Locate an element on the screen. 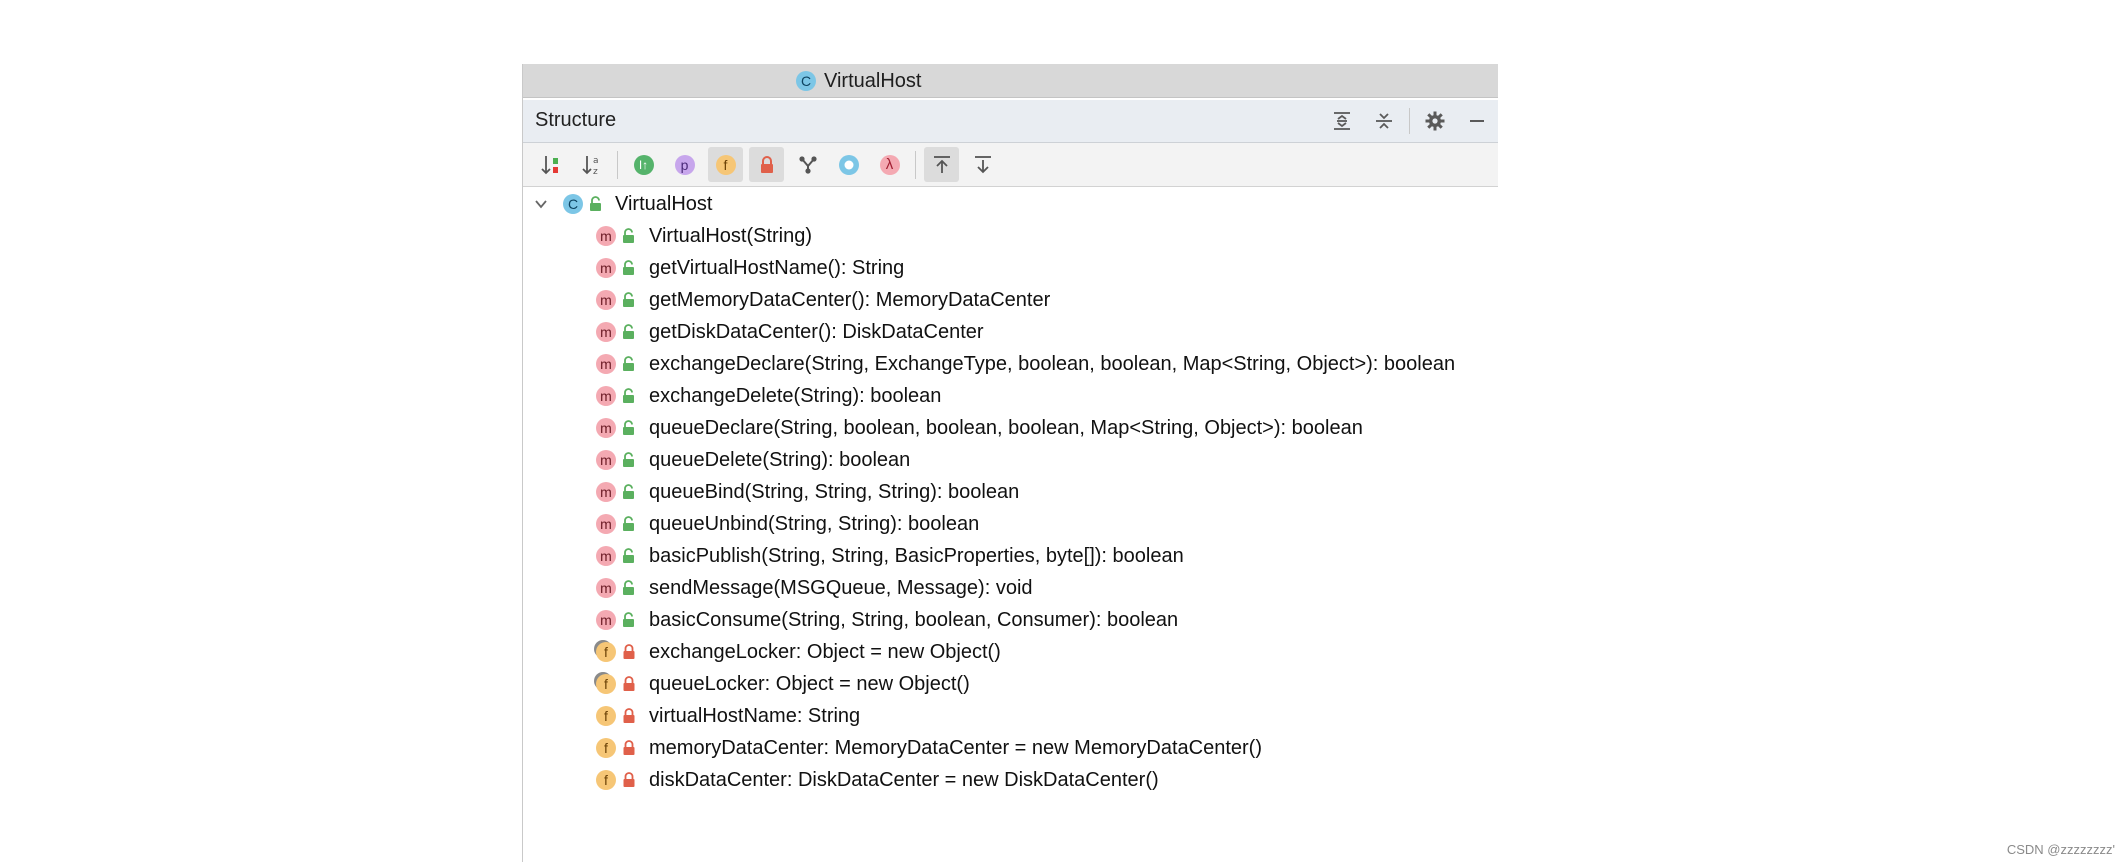 Image resolution: width=2125 pixels, height=862 pixels. show-inherited-icon: I↑ is located at coordinates (643, 164).